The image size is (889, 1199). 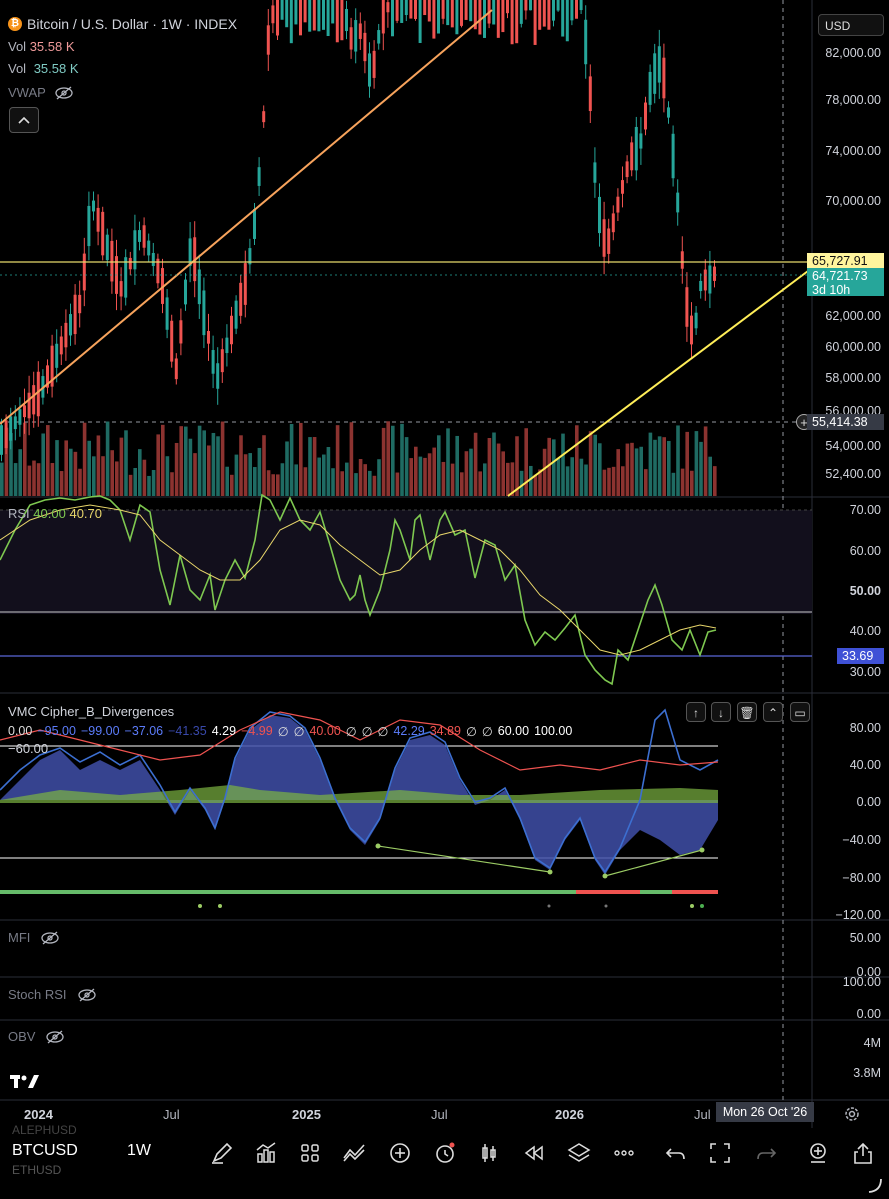 I want to click on undo-icon, so click(x=676, y=1153).